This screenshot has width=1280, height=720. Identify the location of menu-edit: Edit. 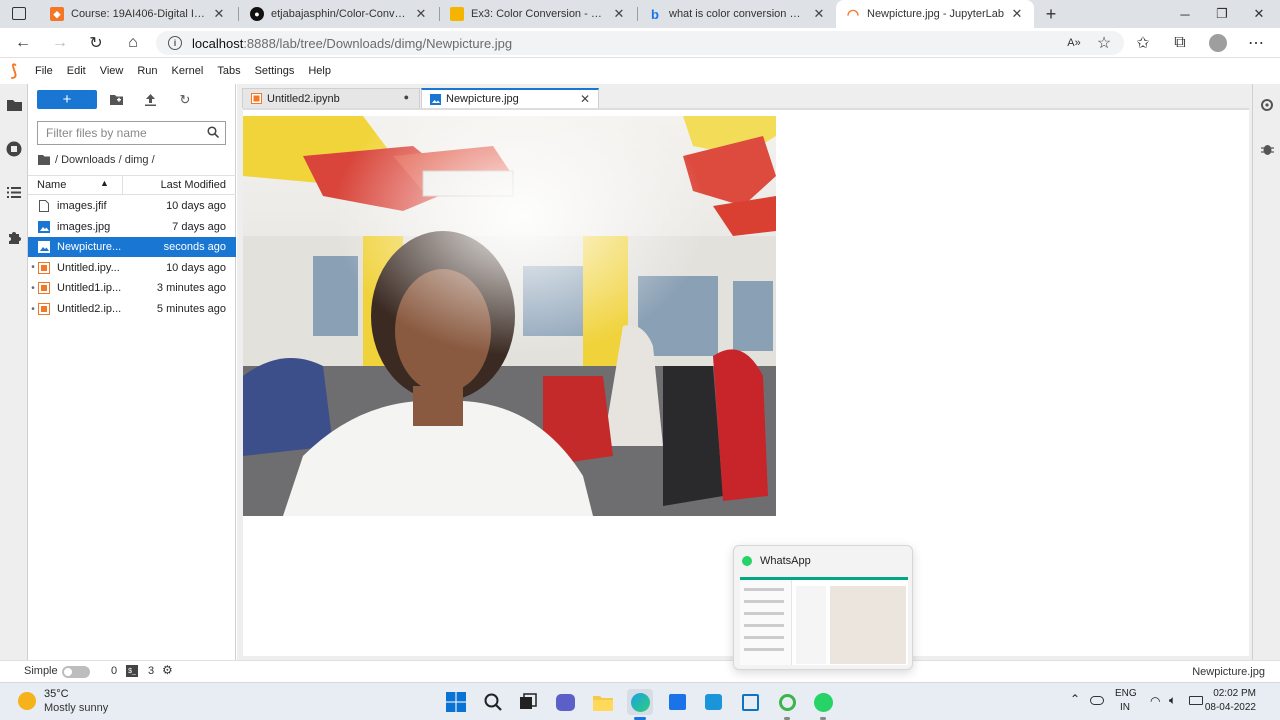
(76, 71).